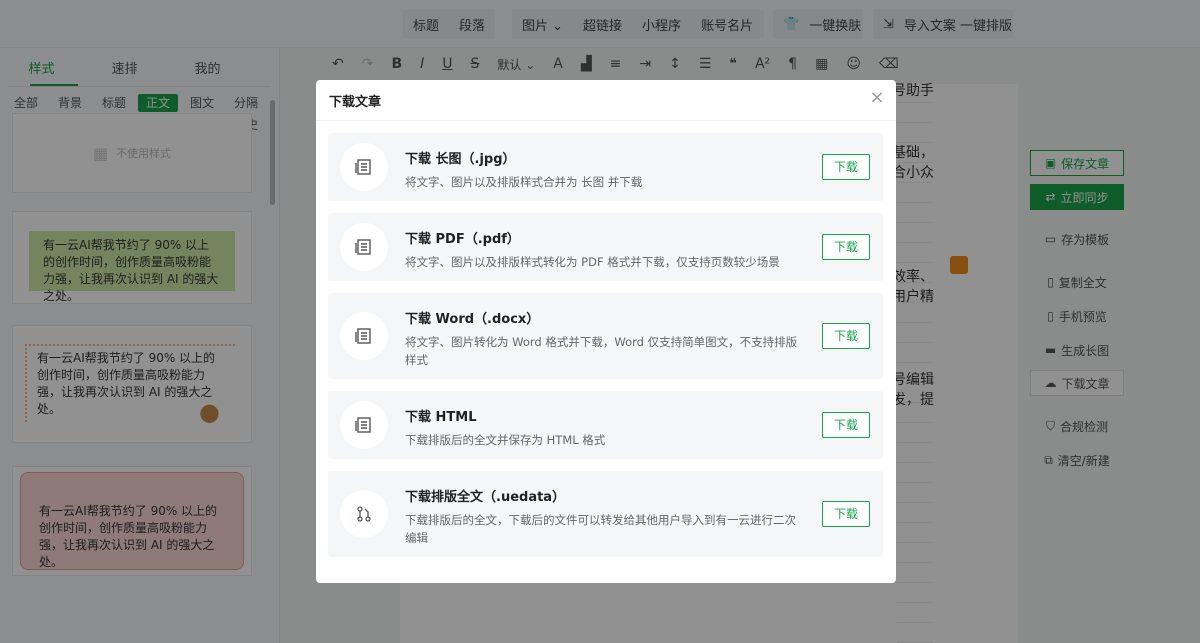 This screenshot has height=643, width=1200. Describe the element at coordinates (441, 417) in the screenshot. I see `option-title: 下载 HTML` at that location.